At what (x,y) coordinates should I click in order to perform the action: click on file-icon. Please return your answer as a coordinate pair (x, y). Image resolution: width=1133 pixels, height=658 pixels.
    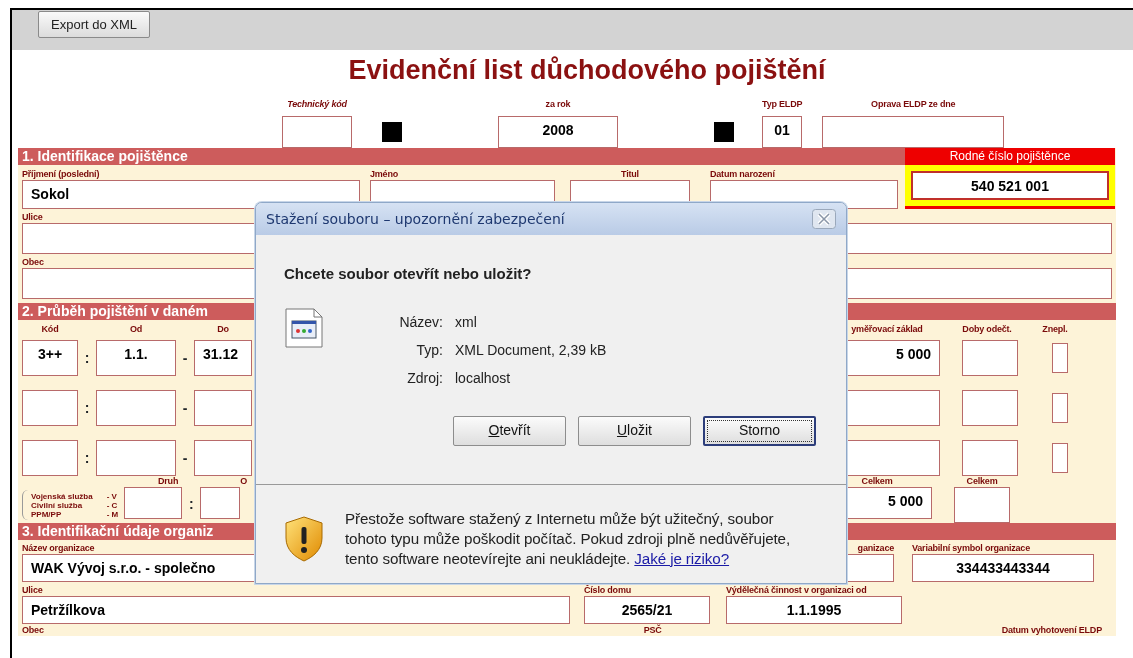
    Looking at the image, I should click on (304, 327).